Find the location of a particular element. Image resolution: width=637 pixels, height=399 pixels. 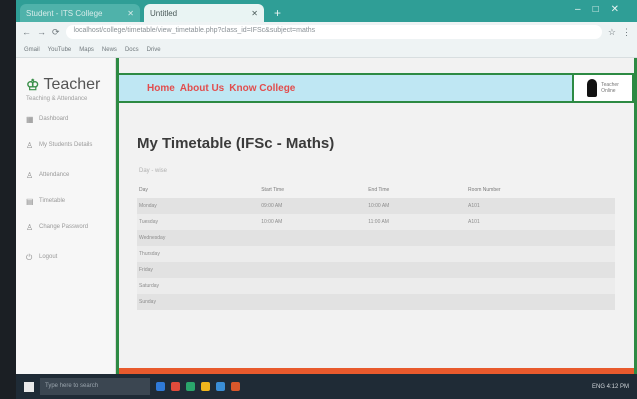

reload-icon: ⟳ is located at coordinates (56, 32).